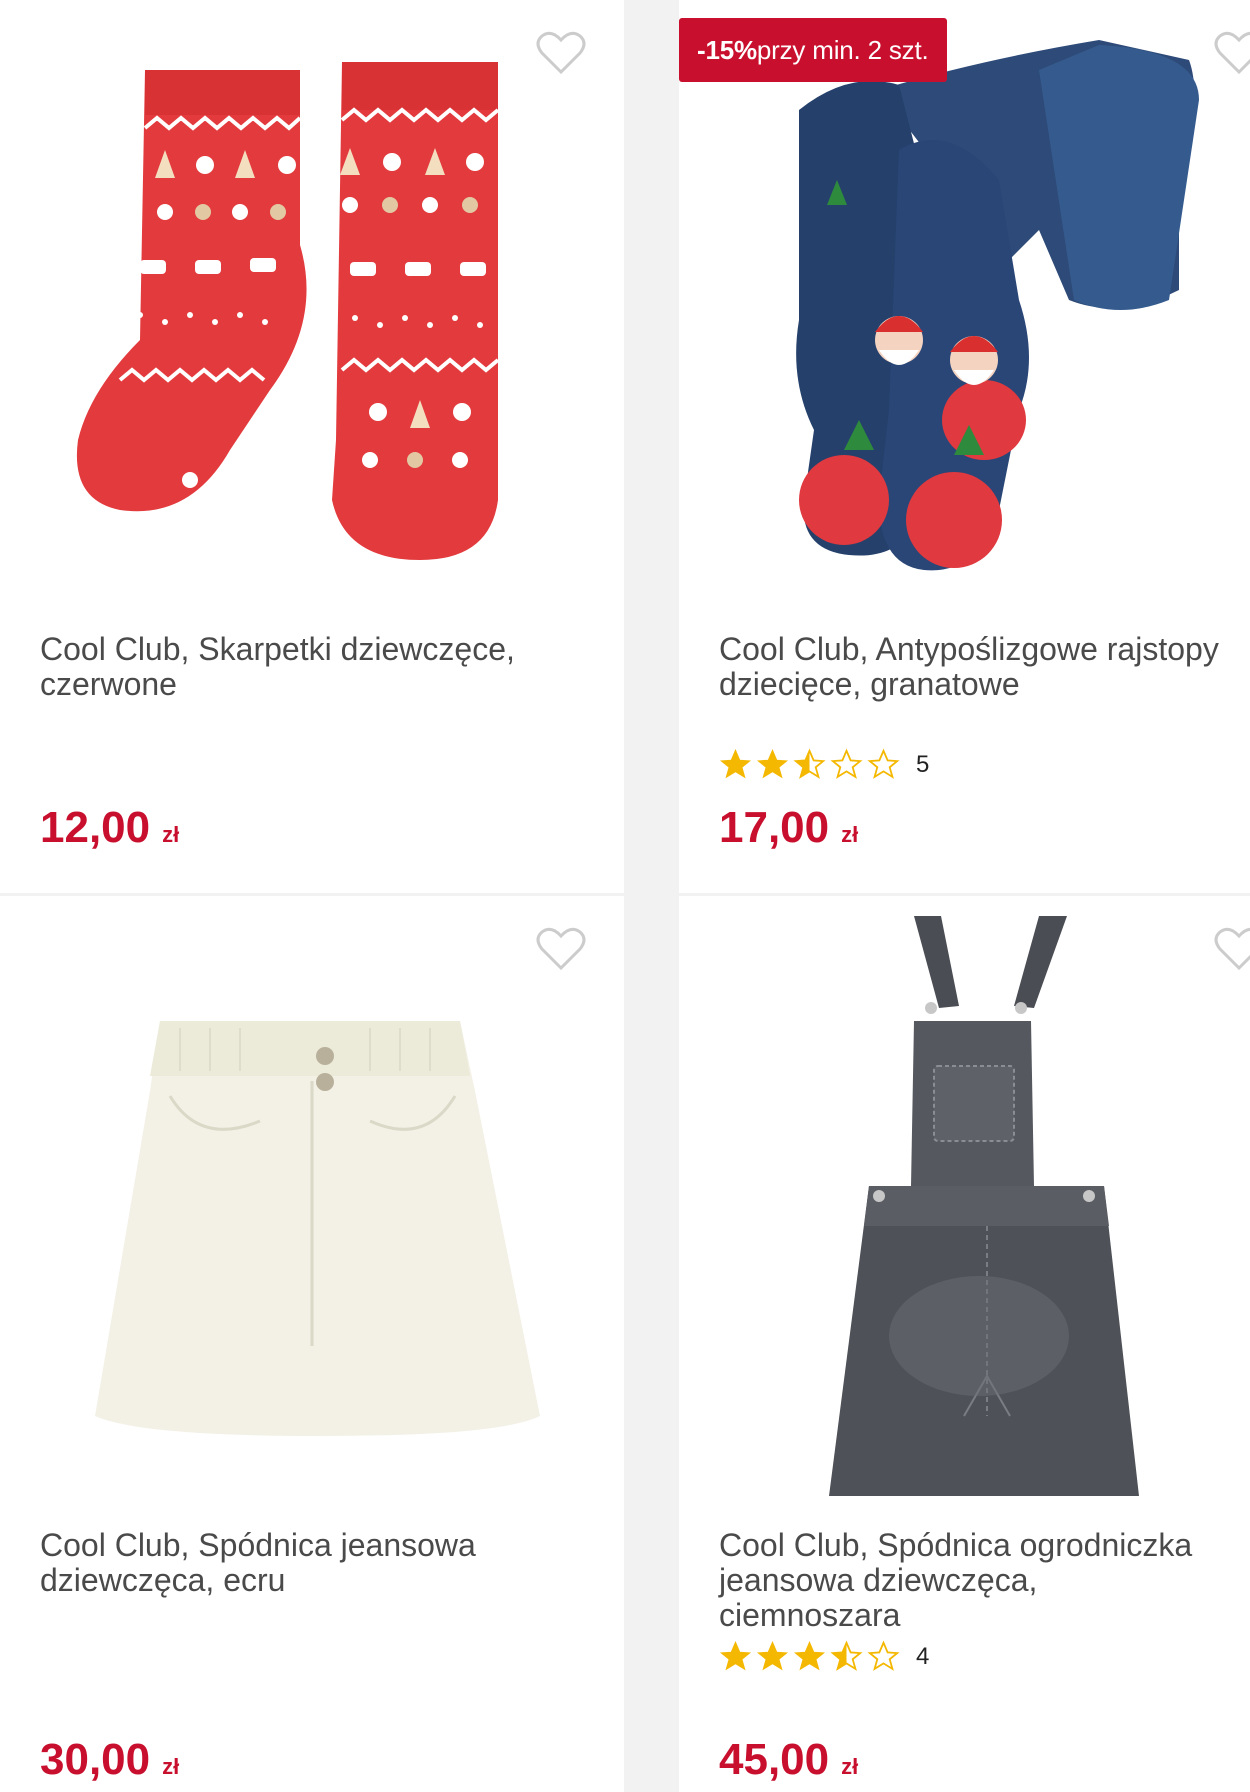 The height and width of the screenshot is (1792, 1250). I want to click on product-price: 45,00 zł, so click(788, 1760).